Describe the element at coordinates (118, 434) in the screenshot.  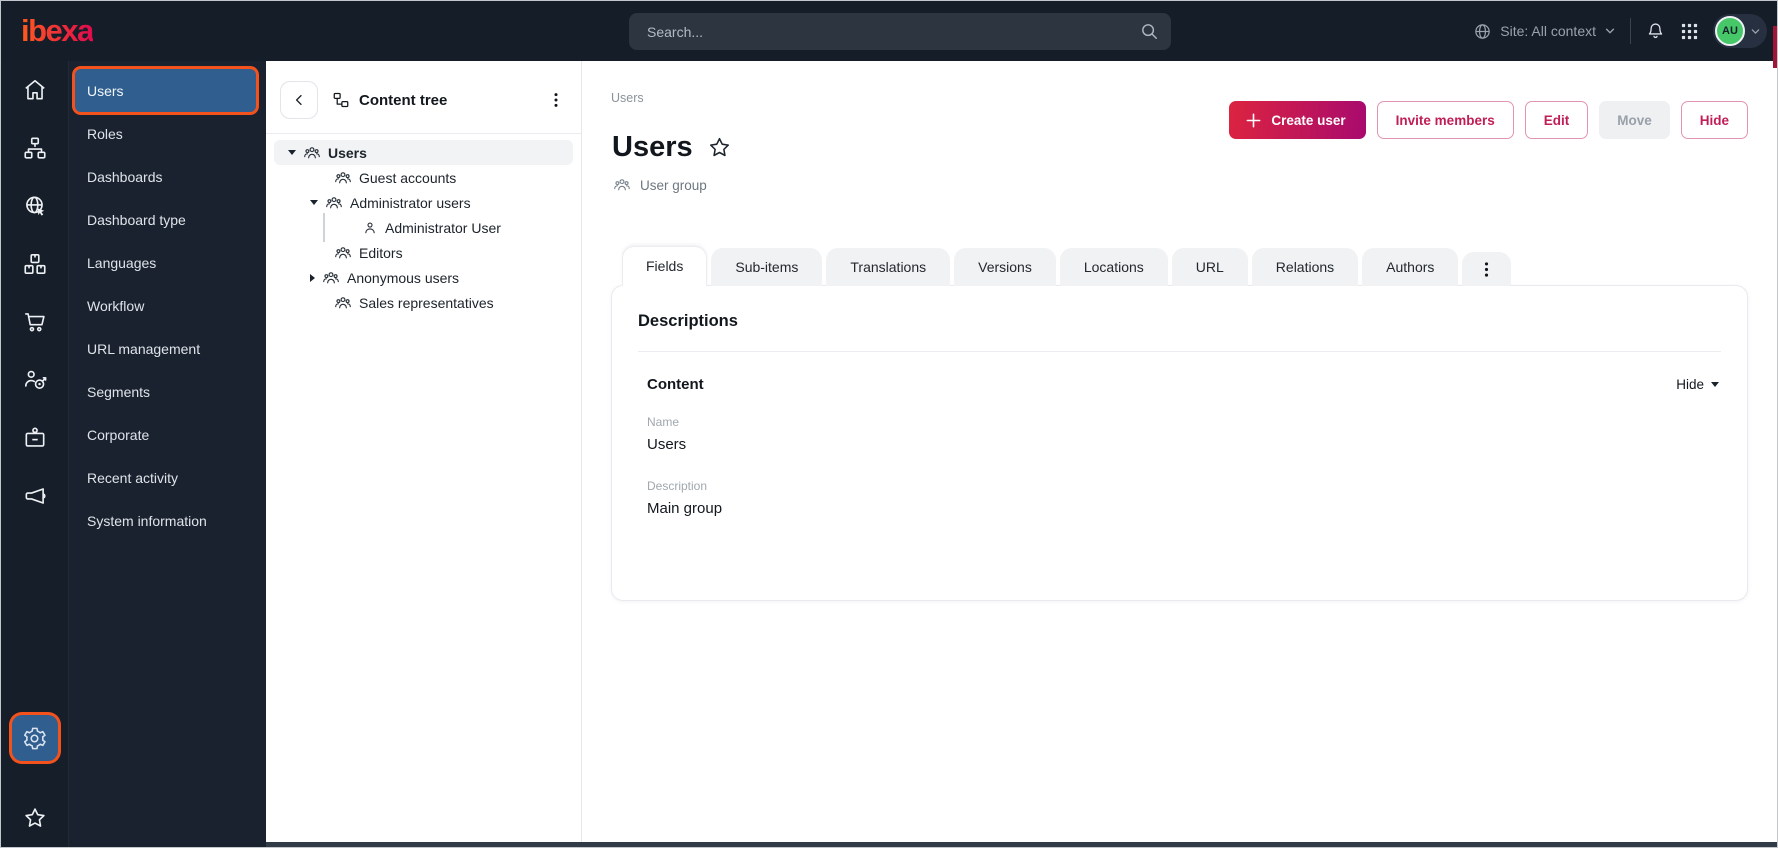
I see `sidebar-item-label: Corporate` at that location.